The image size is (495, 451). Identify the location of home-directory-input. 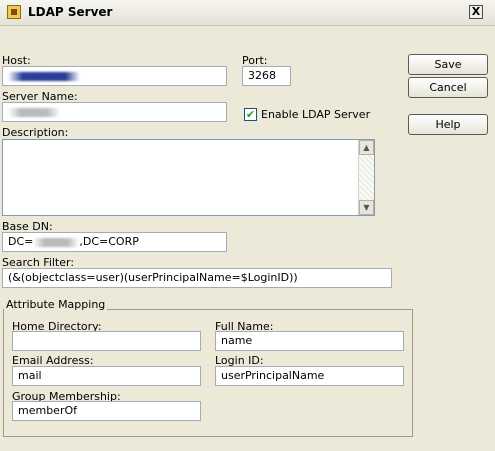
(106, 341).